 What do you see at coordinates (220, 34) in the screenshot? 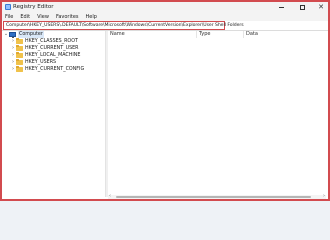
I see `column-header-type: Type` at bounding box center [220, 34].